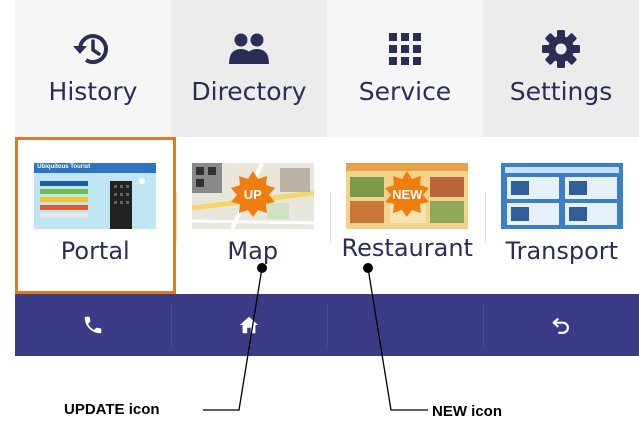  Describe the element at coordinates (405, 325) in the screenshot. I see `toolbar-empty-slot` at that location.